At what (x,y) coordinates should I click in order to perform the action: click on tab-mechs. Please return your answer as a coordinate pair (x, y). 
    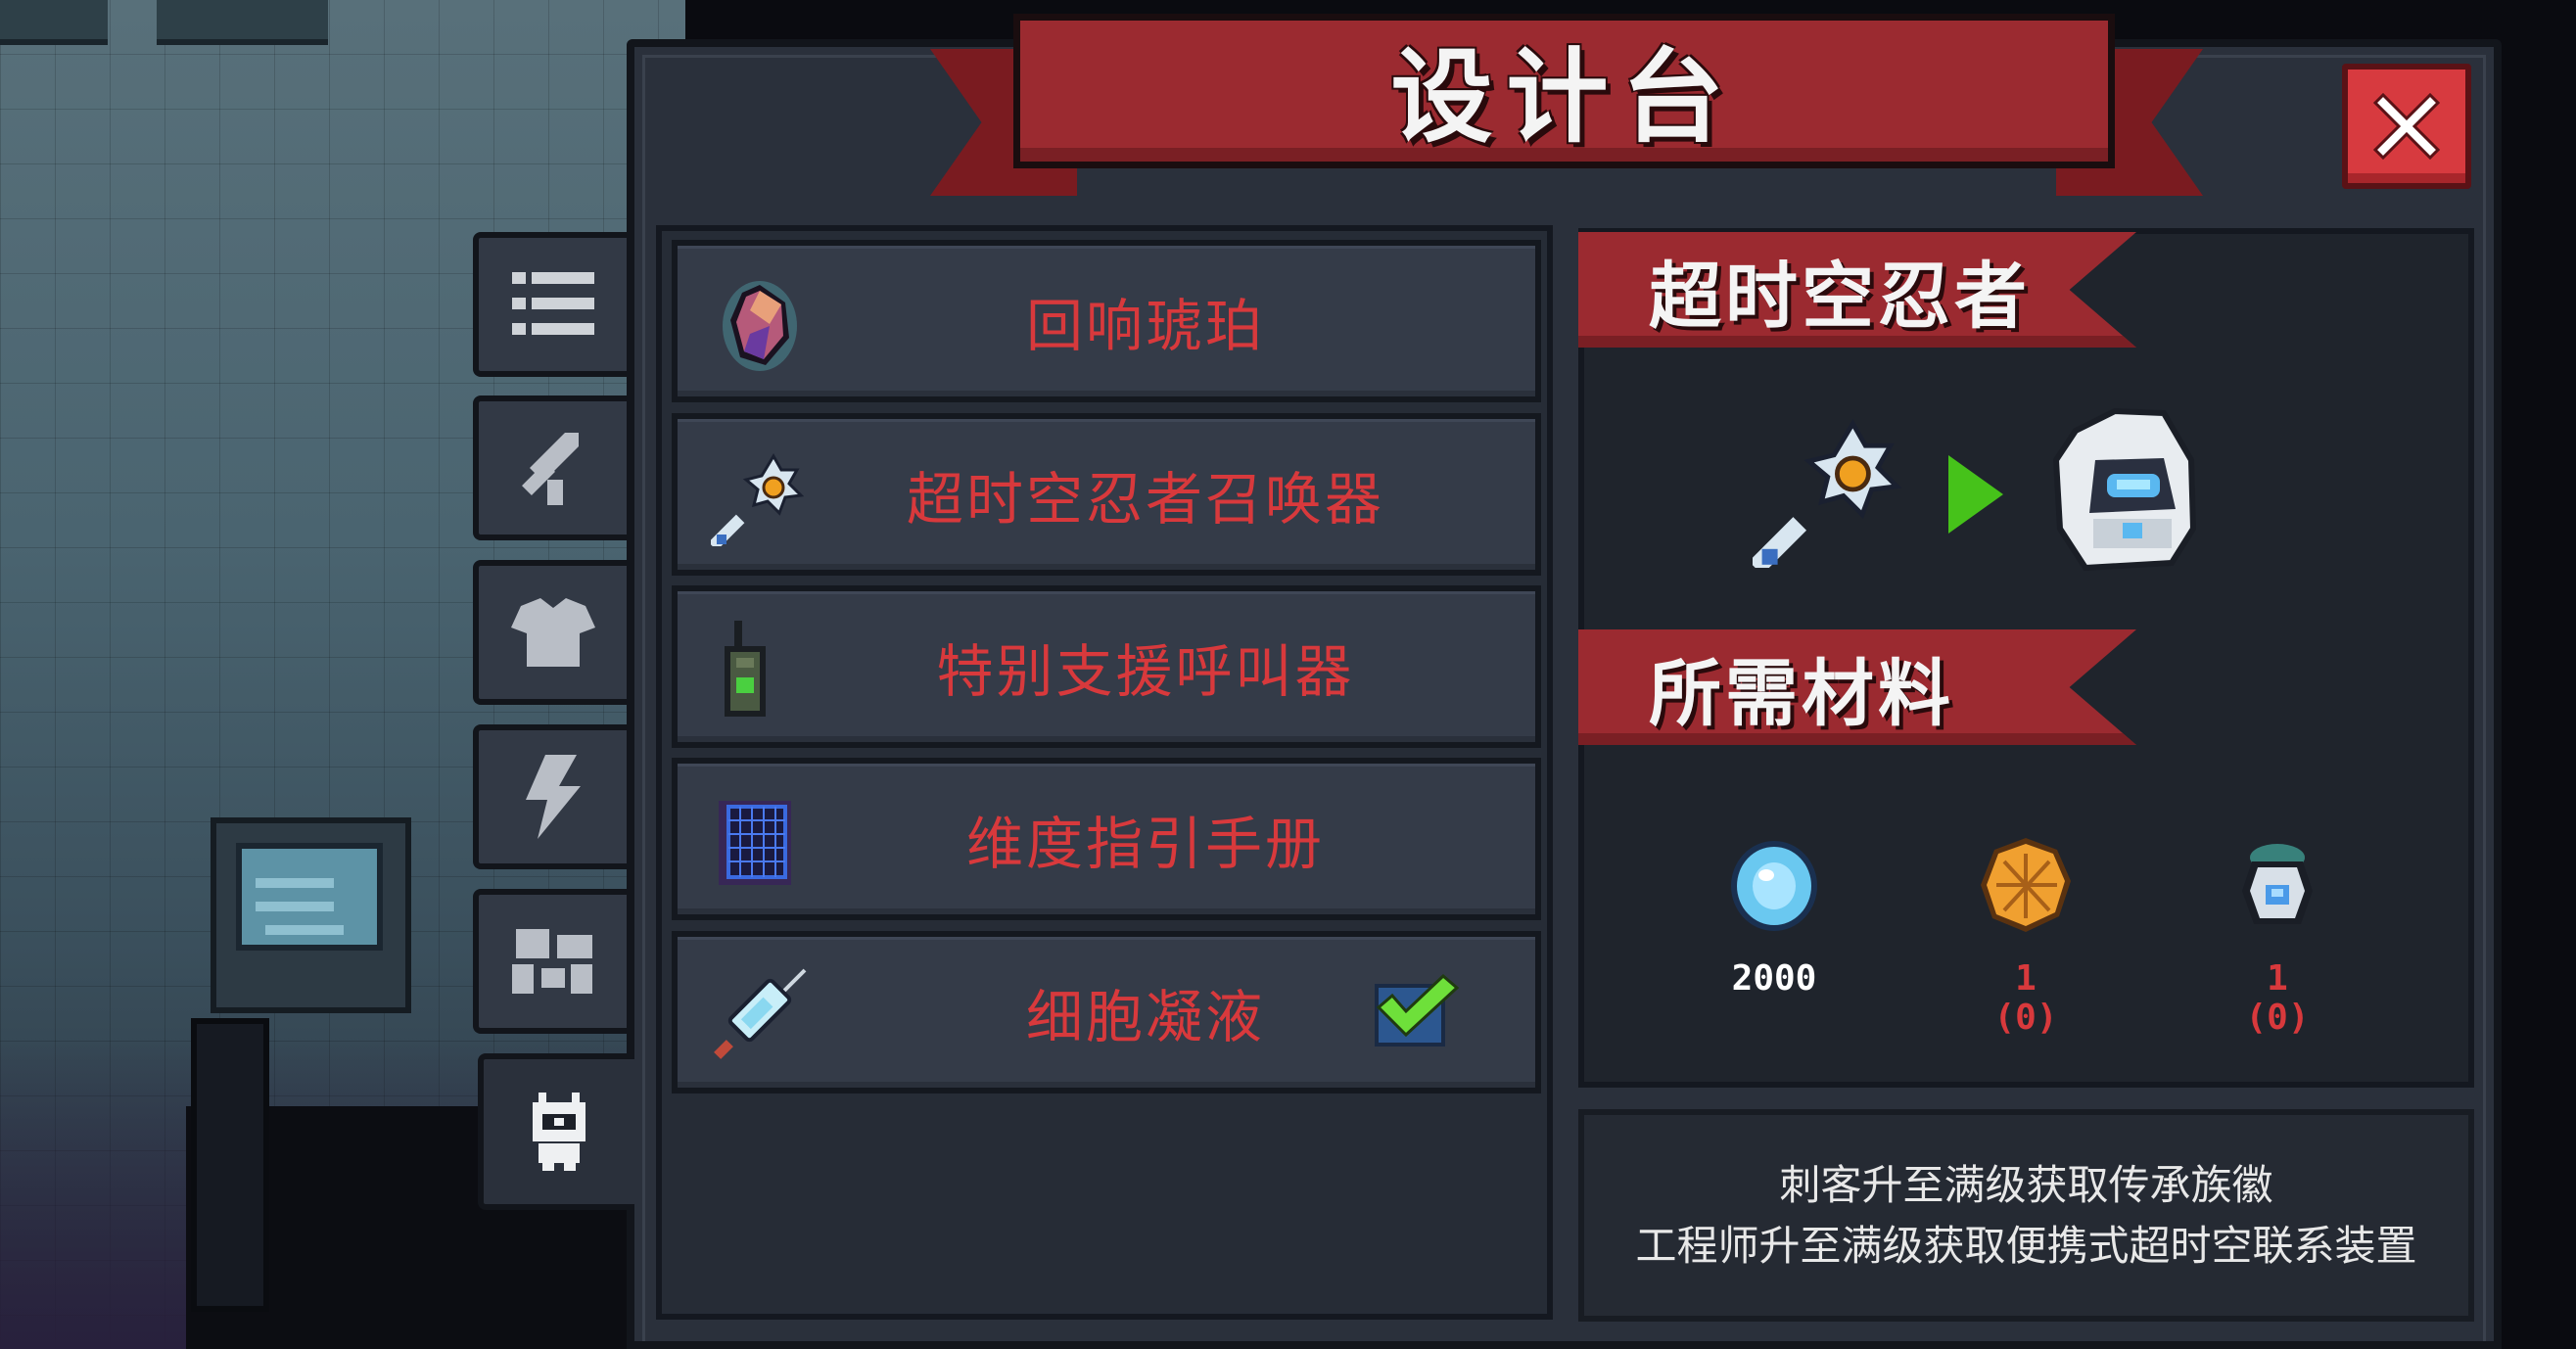
    Looking at the image, I should click on (550, 961).